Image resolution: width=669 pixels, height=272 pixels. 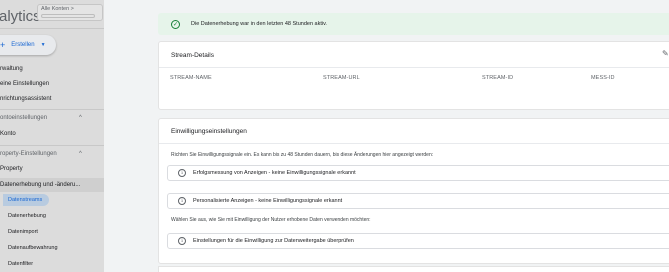 I want to click on sidebar-subitem-data-filter: Datenfilter, so click(x=20, y=264).